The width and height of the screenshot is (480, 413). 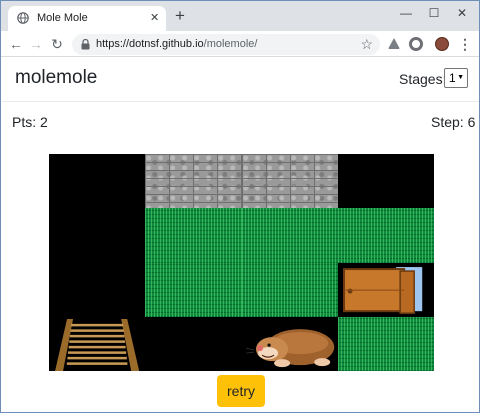 I want to click on retry-button: retry, so click(x=241, y=391).